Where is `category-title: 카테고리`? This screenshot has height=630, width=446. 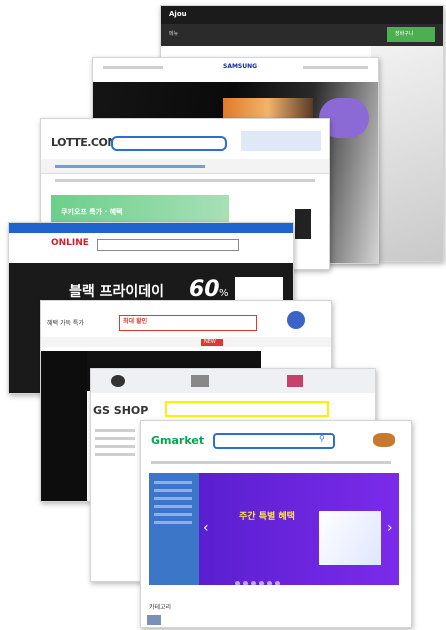 category-title: 카테고리 is located at coordinates (160, 607).